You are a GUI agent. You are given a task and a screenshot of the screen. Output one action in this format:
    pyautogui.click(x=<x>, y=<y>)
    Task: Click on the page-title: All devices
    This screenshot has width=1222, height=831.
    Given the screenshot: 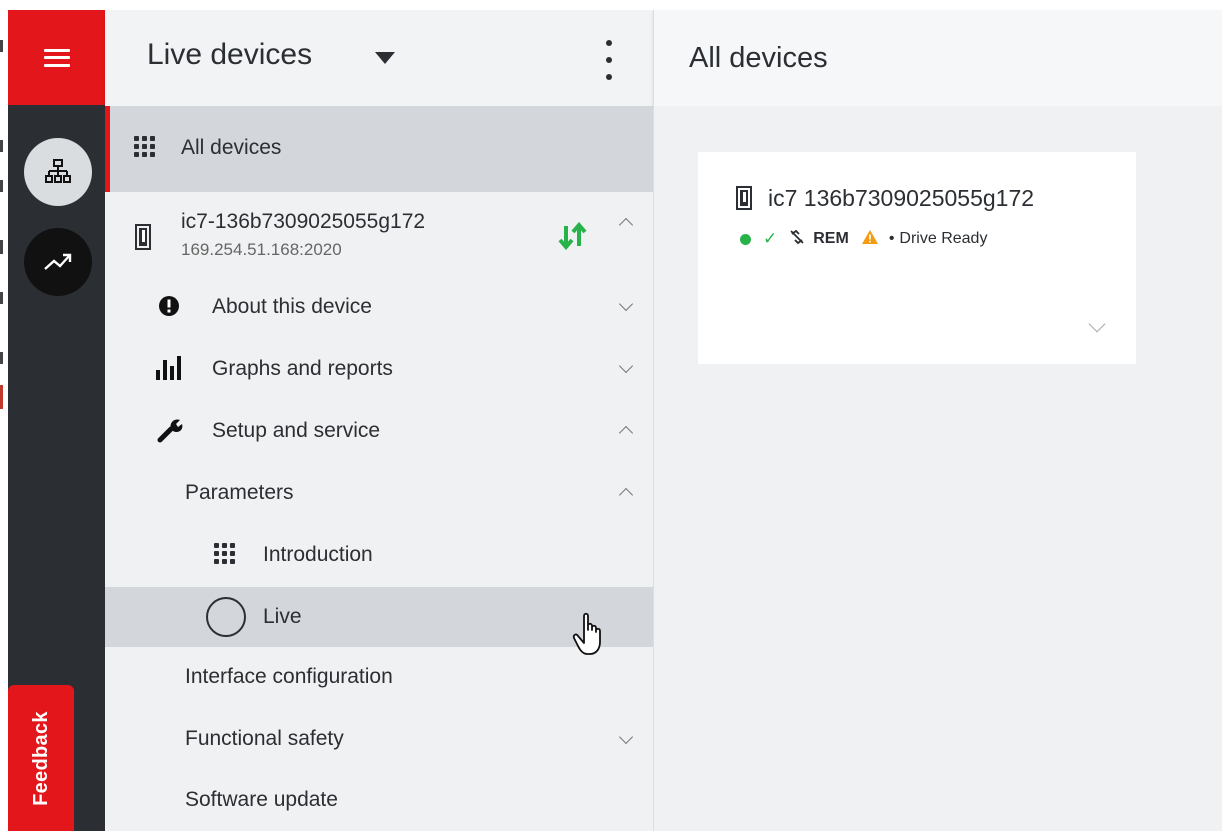 What is the action you would take?
    pyautogui.click(x=758, y=58)
    